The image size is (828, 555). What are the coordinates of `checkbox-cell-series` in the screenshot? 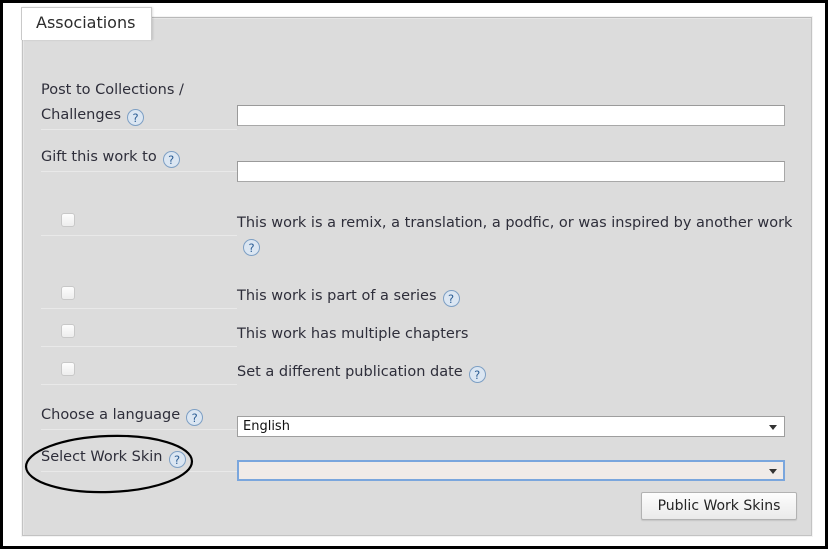 It's located at (139, 296).